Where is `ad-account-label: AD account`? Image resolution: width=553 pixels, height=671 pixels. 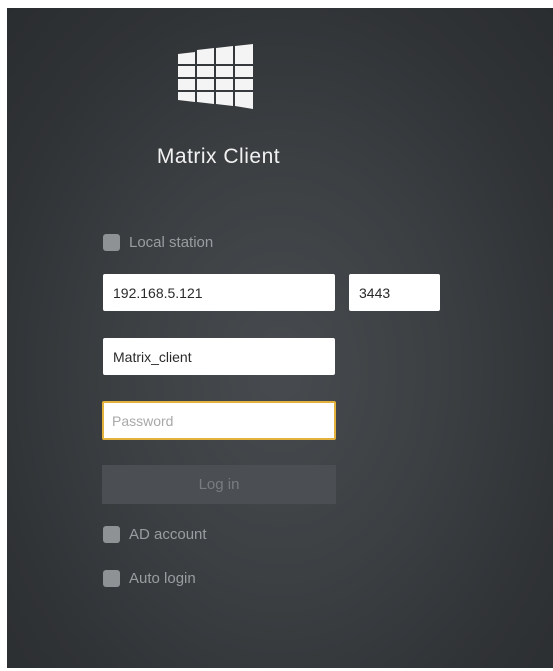
ad-account-label: AD account is located at coordinates (168, 534).